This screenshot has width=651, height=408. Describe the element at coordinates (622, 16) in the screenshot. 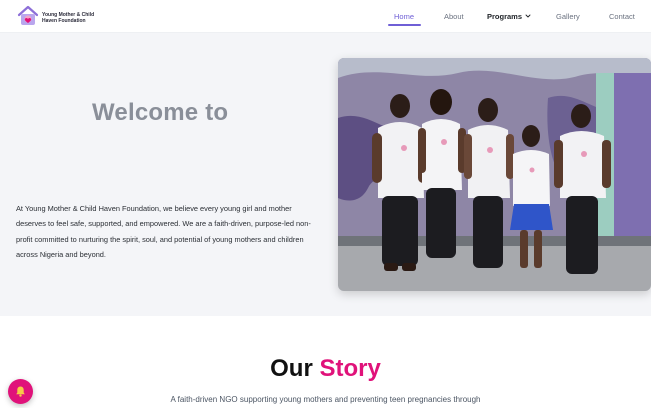

I see `nav-contact: Contact` at that location.